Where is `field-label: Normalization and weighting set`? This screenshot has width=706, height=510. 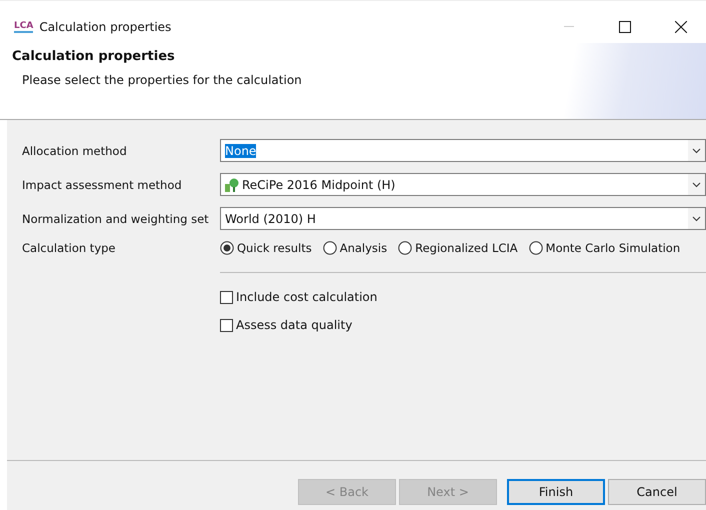
field-label: Normalization and weighting set is located at coordinates (116, 219).